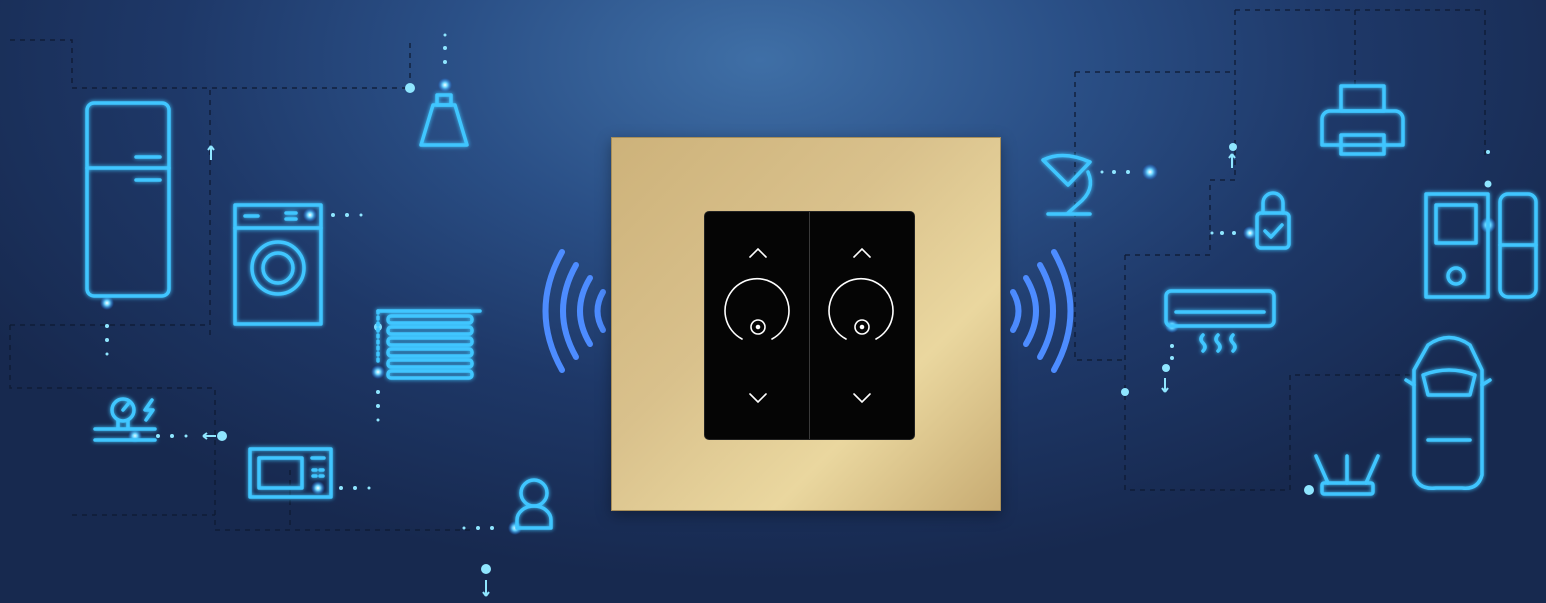 This screenshot has height=603, width=1546. What do you see at coordinates (1362, 120) in the screenshot?
I see `printer-icon` at bounding box center [1362, 120].